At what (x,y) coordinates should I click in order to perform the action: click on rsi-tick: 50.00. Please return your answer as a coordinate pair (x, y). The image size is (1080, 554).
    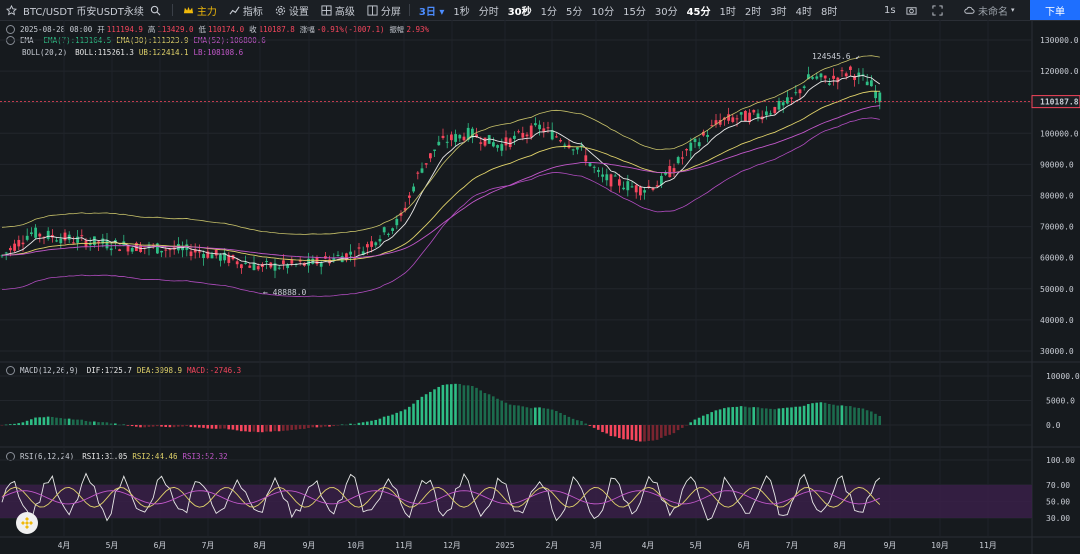
    Looking at the image, I should click on (1058, 501).